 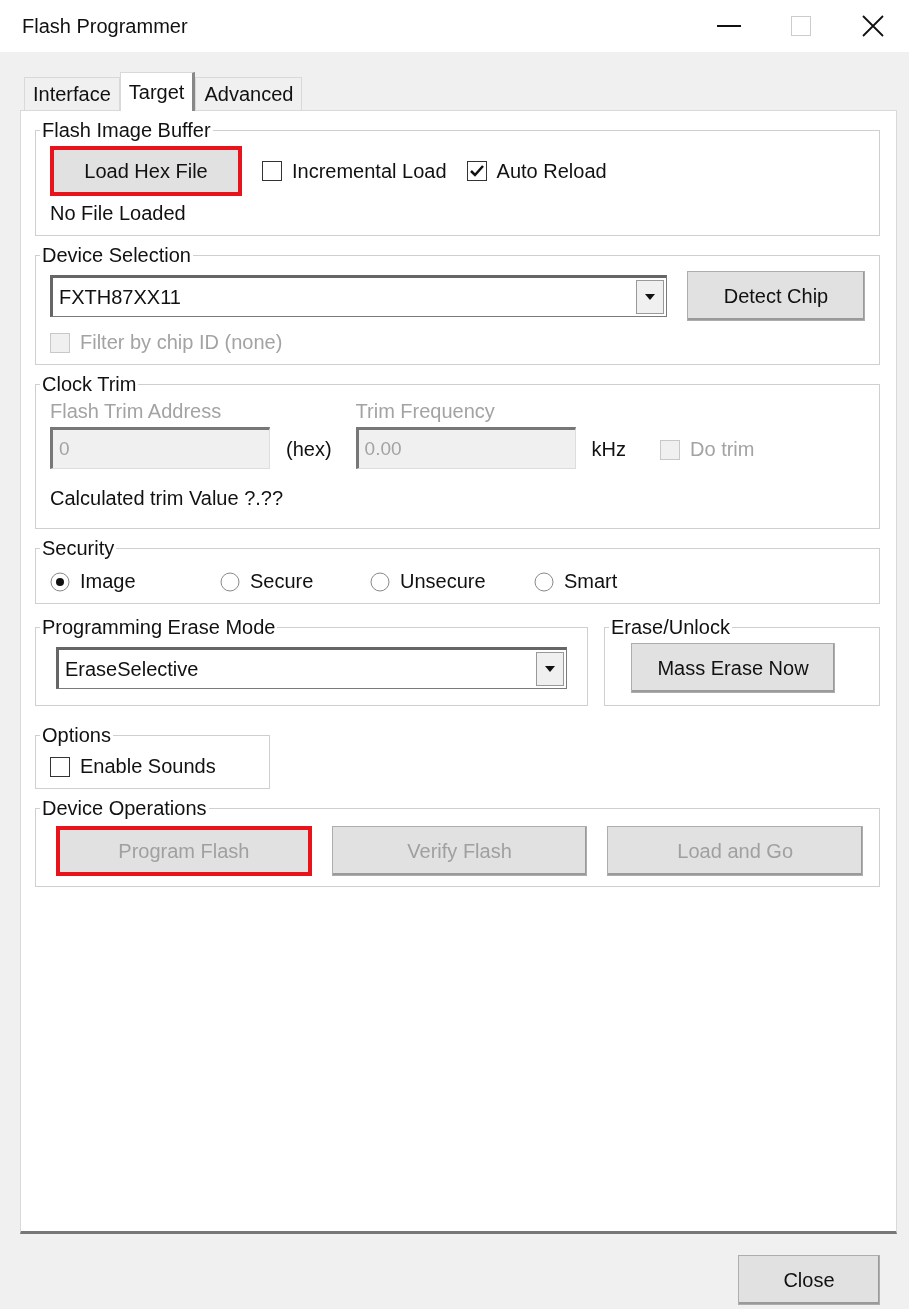 What do you see at coordinates (159, 627) in the screenshot?
I see `group-title: Programming Erase Mode` at bounding box center [159, 627].